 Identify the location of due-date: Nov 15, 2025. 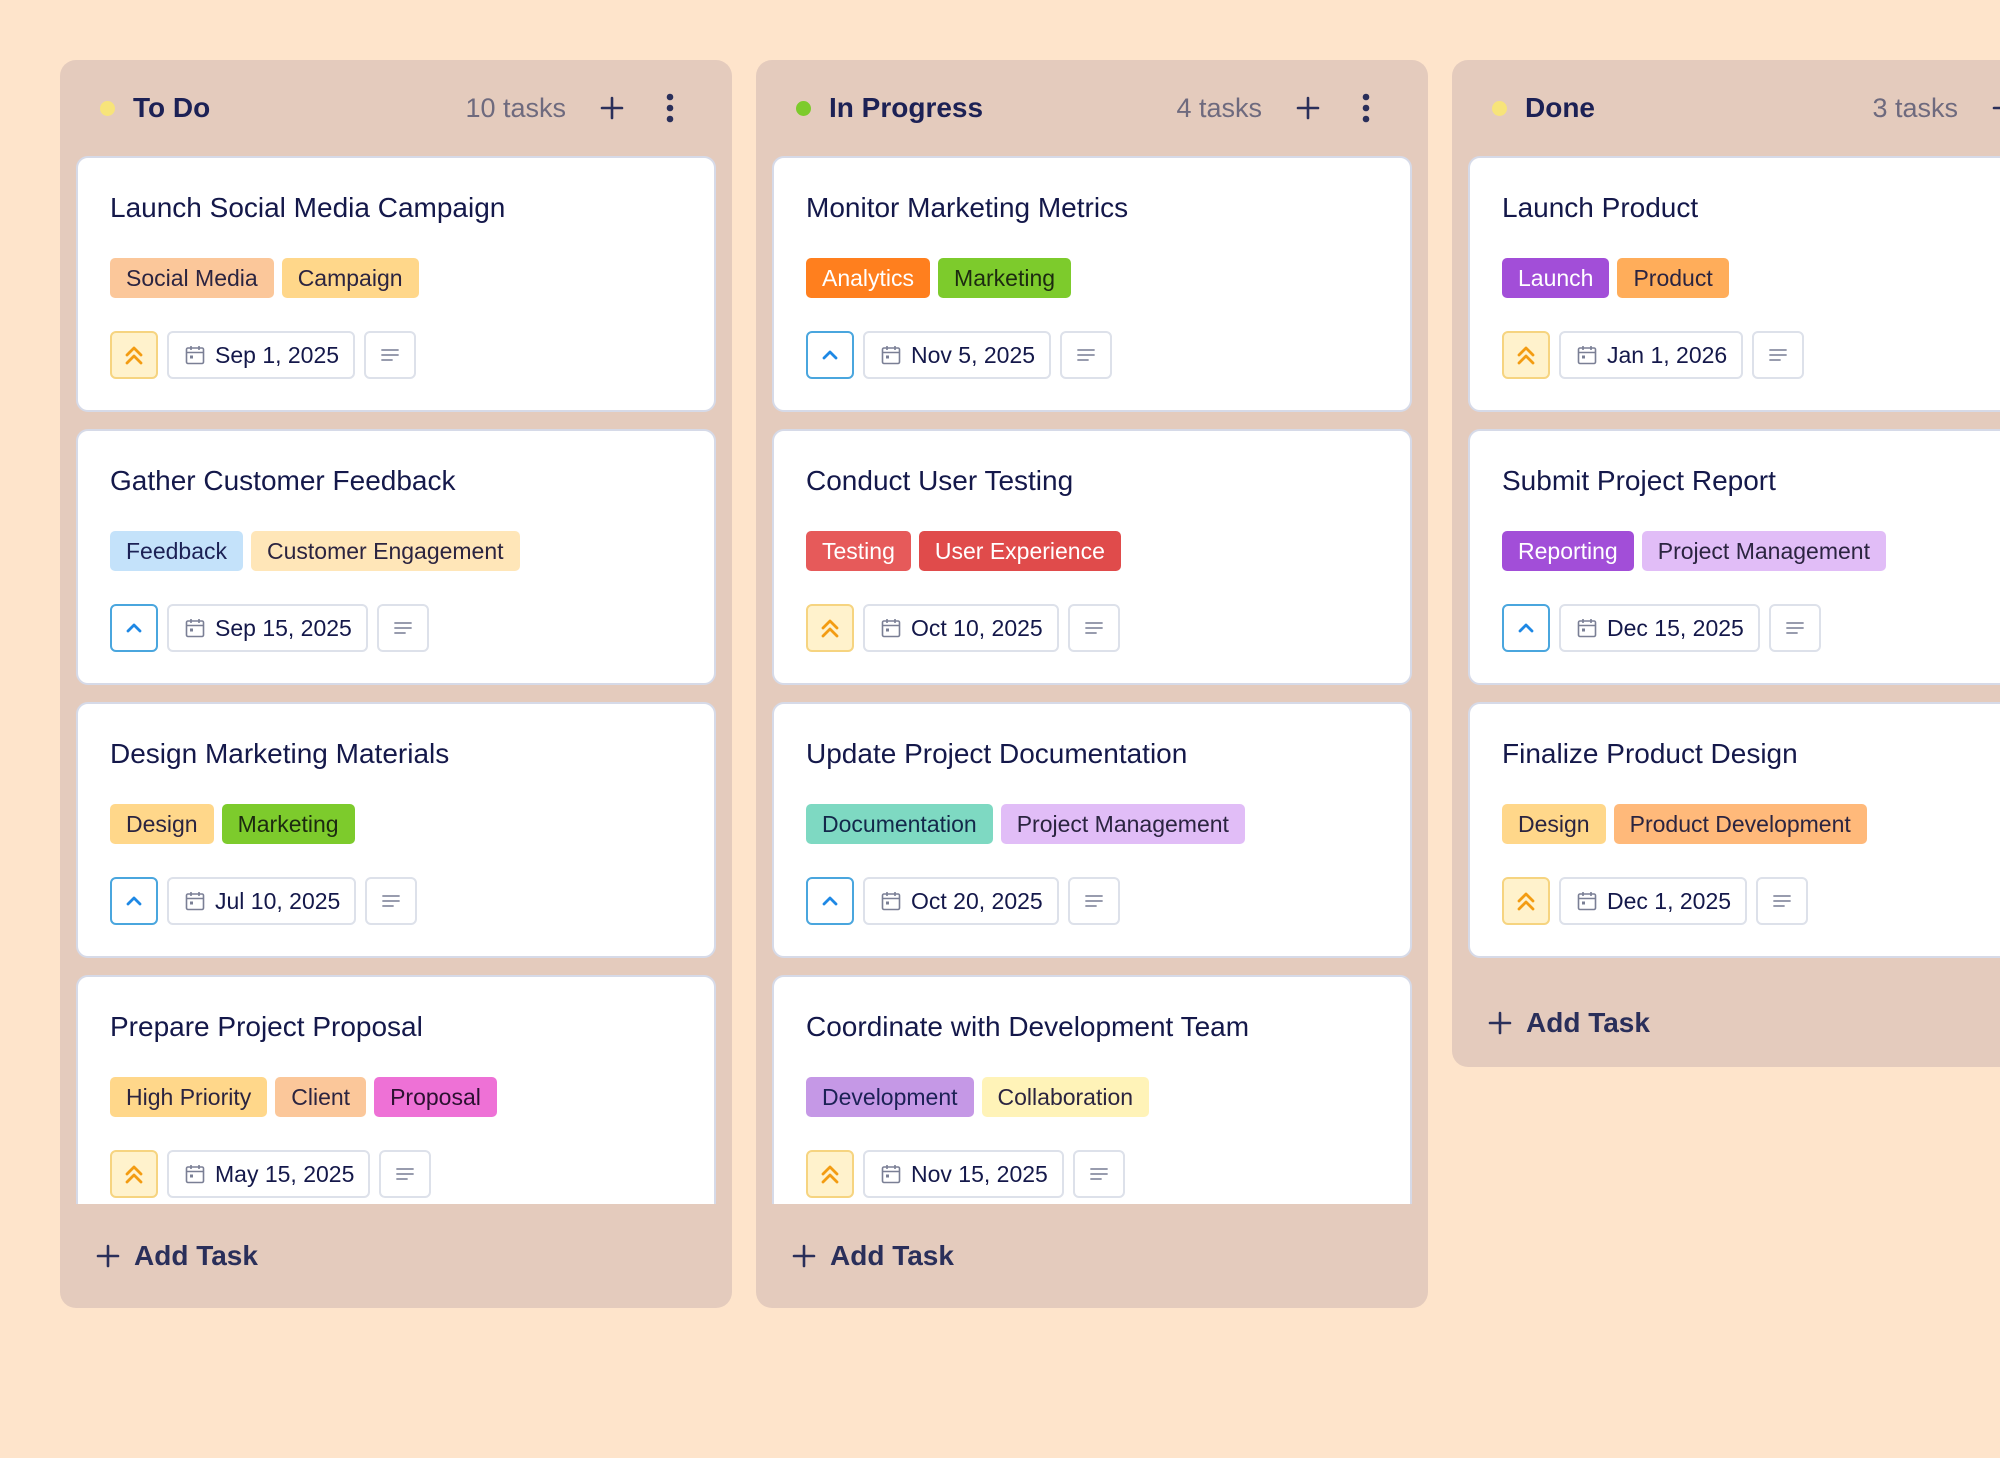
(979, 1173).